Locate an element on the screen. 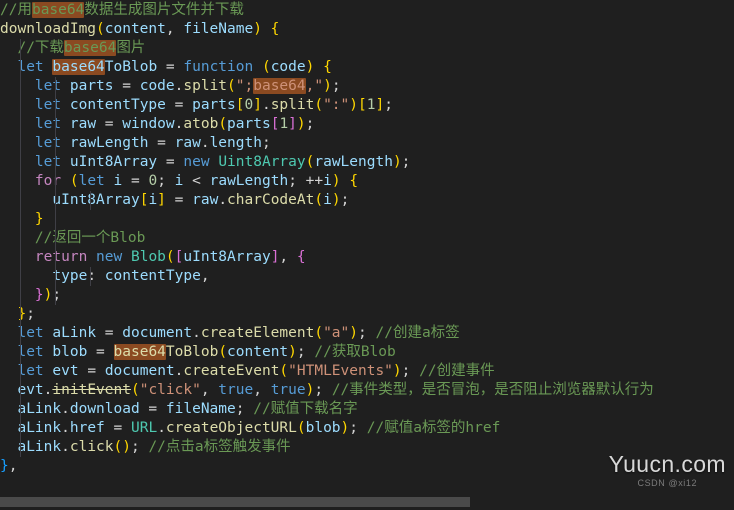 This screenshot has height=510, width=734. comment-token: //下载 is located at coordinates (32, 48).